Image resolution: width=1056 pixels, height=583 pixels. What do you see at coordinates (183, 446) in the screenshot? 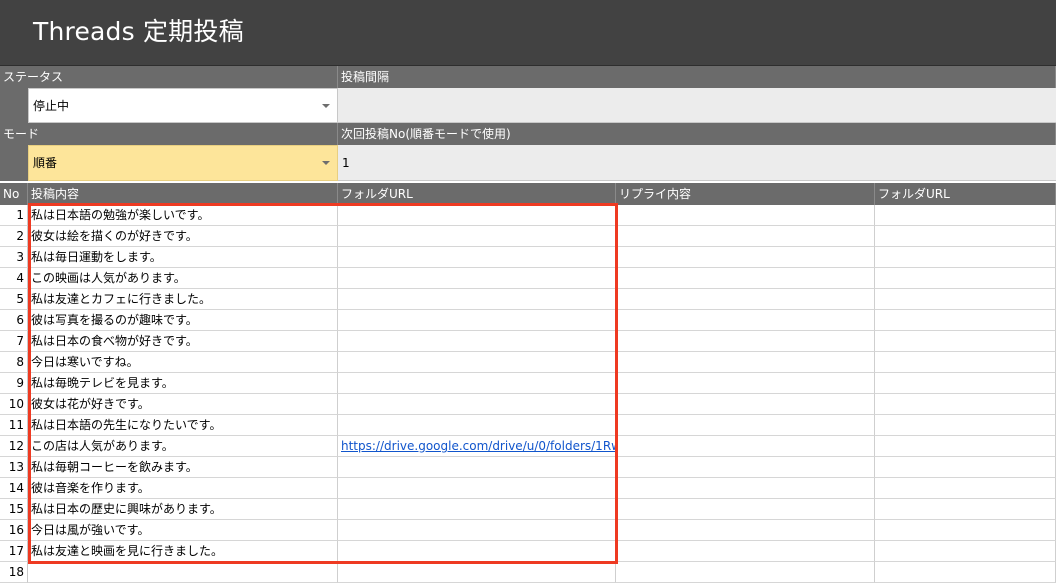
I see `post-content-cell: この店は人気があります。` at bounding box center [183, 446].